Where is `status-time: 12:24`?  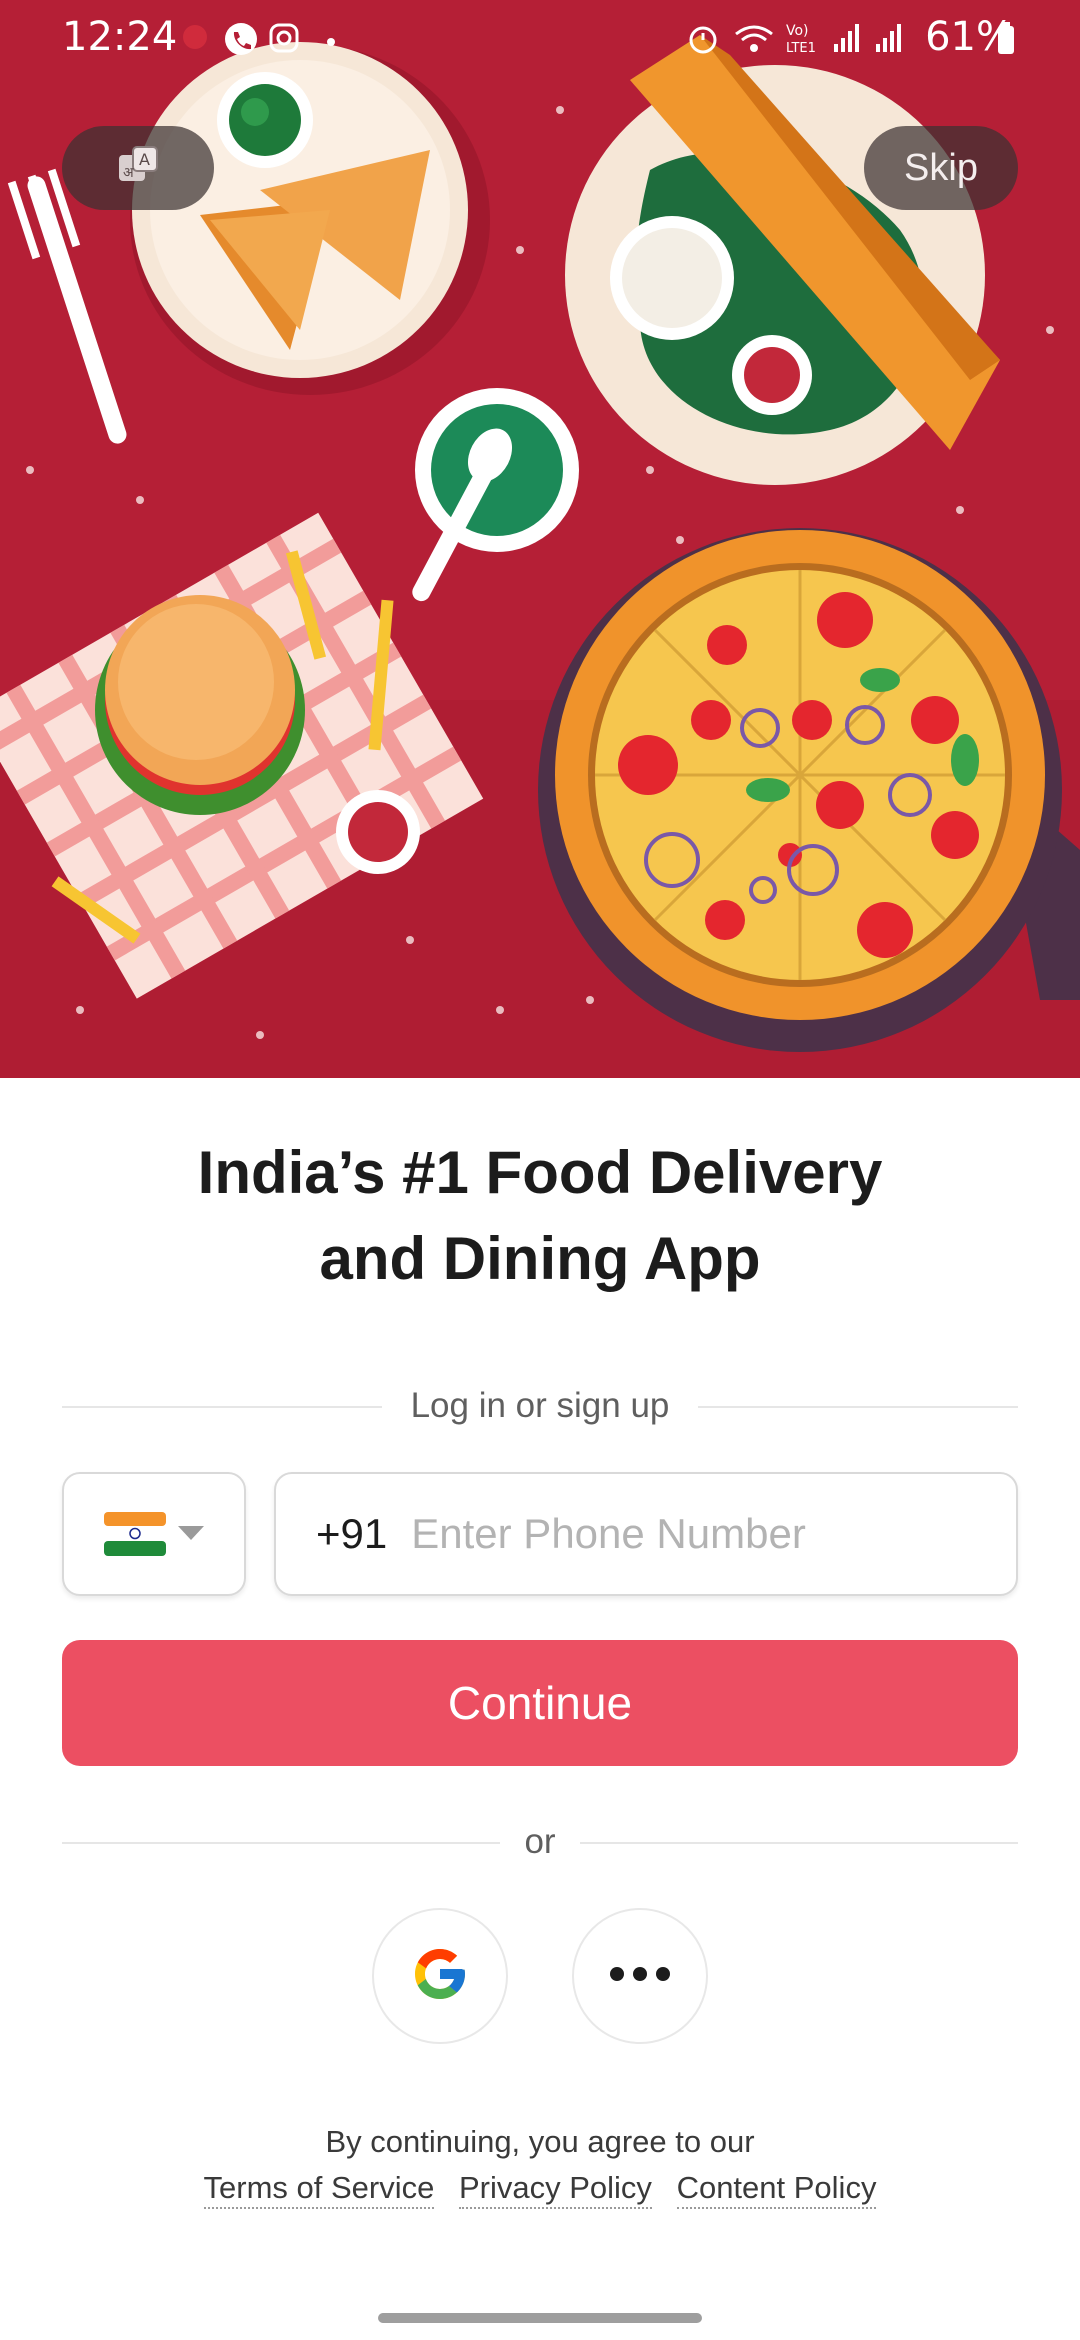 status-time: 12:24 is located at coordinates (120, 37).